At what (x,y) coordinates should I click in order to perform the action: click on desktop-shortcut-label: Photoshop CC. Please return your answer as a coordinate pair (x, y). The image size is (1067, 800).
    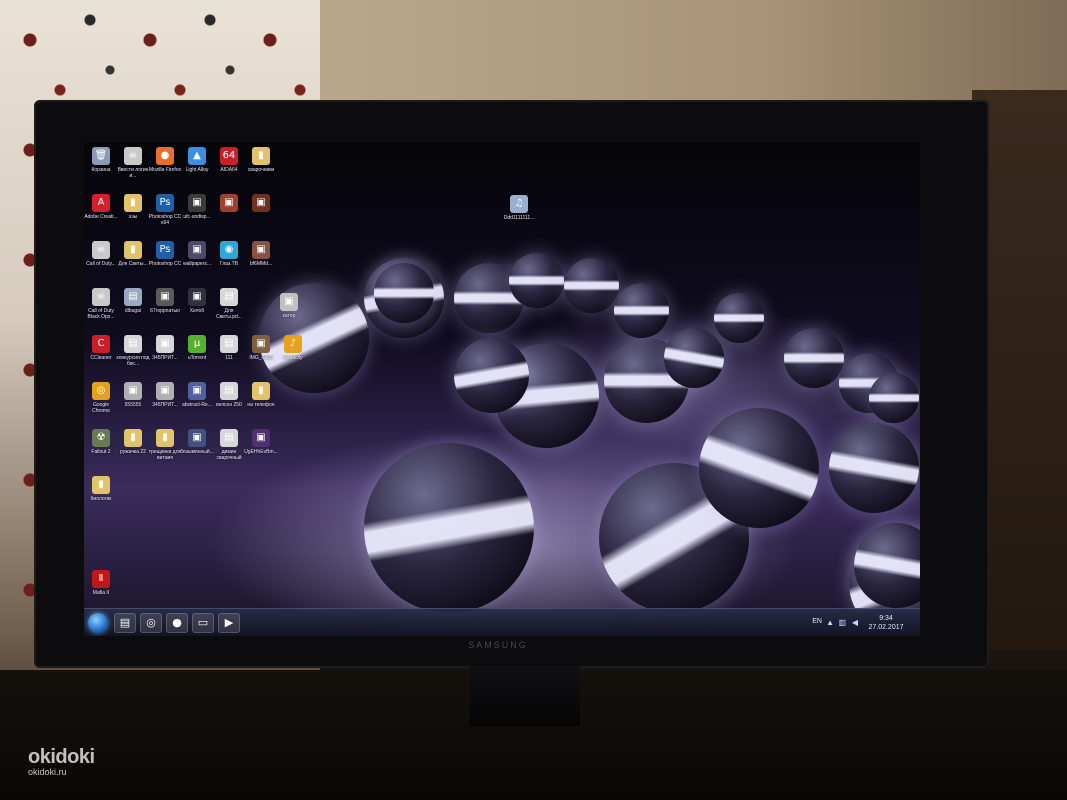
    Looking at the image, I should click on (165, 264).